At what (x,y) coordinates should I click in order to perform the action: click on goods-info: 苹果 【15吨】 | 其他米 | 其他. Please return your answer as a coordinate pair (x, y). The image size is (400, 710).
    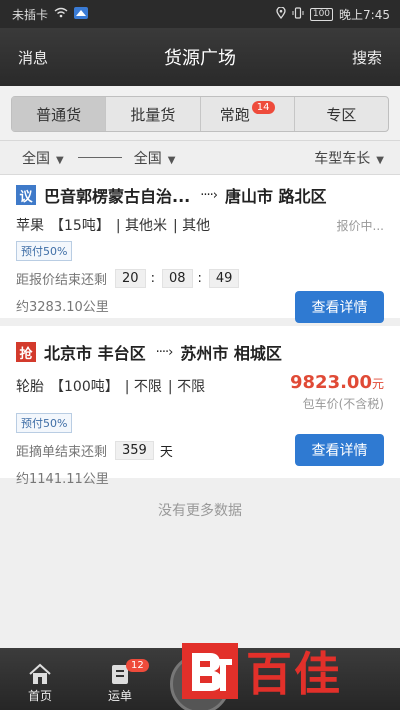
    Looking at the image, I should click on (116, 225).